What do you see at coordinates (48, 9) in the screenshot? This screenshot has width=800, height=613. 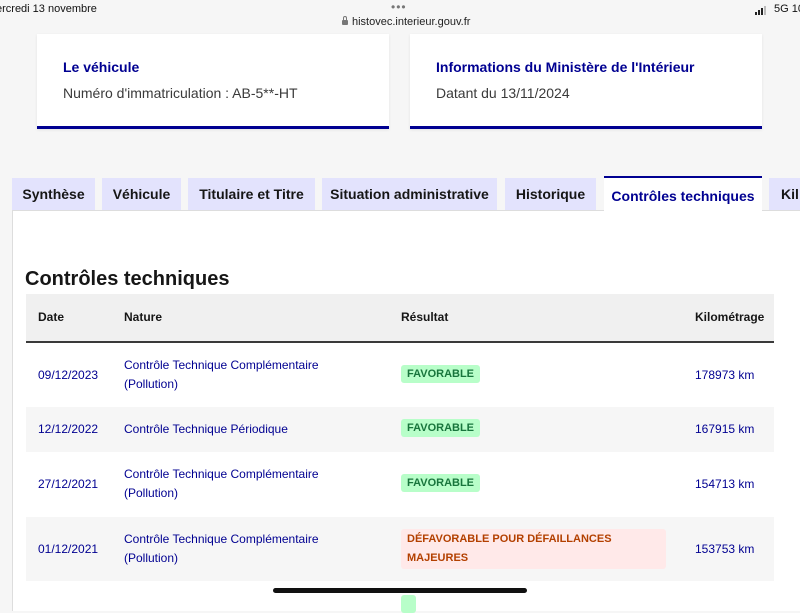 I see `status-date: ercredi 13 novembre` at bounding box center [48, 9].